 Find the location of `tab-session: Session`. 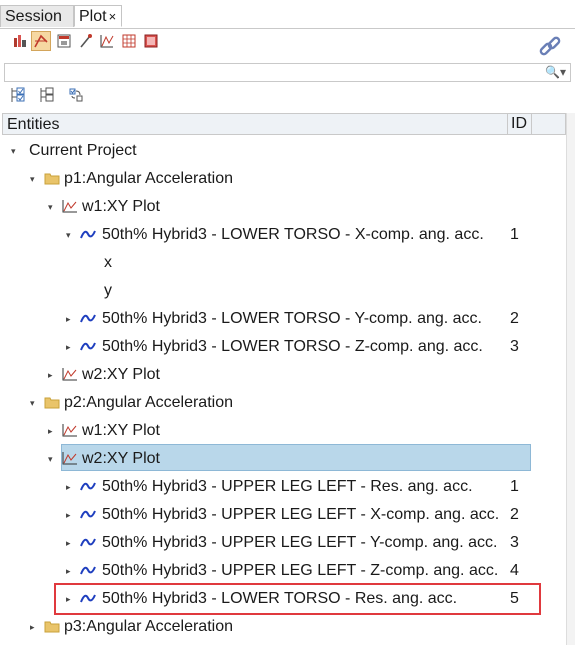

tab-session: Session is located at coordinates (37, 16).